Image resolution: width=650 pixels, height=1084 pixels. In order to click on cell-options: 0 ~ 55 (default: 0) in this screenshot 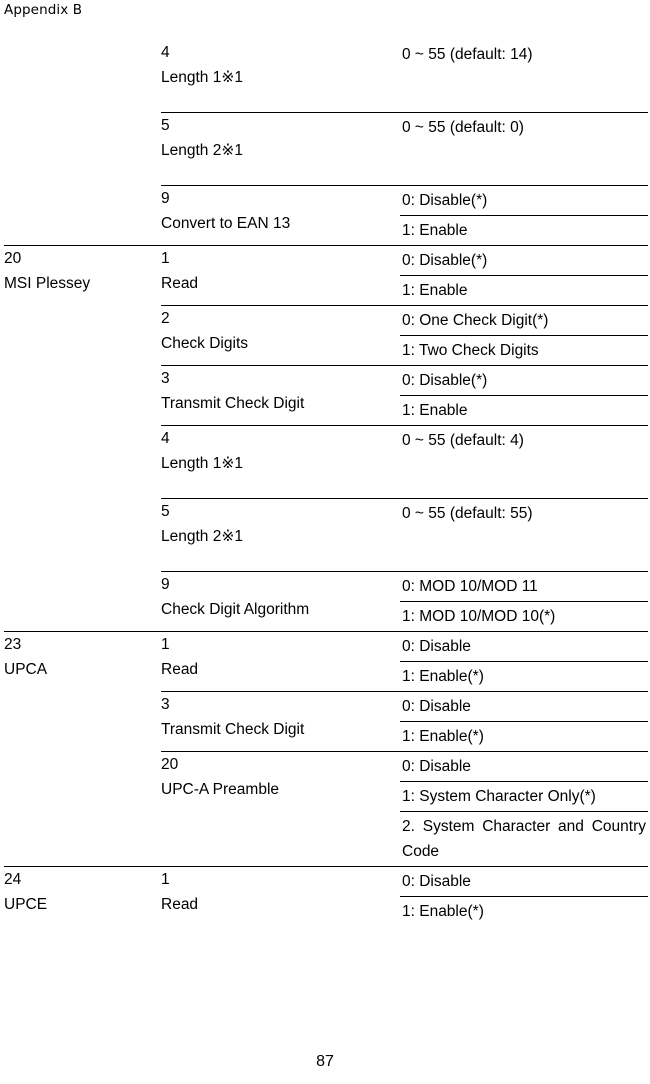, I will do `click(524, 149)`.